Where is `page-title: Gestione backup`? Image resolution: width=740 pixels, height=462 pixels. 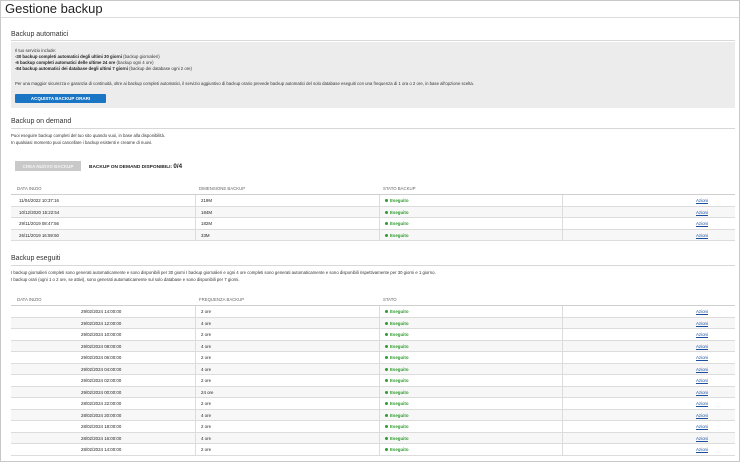
page-title: Gestione backup is located at coordinates (54, 8).